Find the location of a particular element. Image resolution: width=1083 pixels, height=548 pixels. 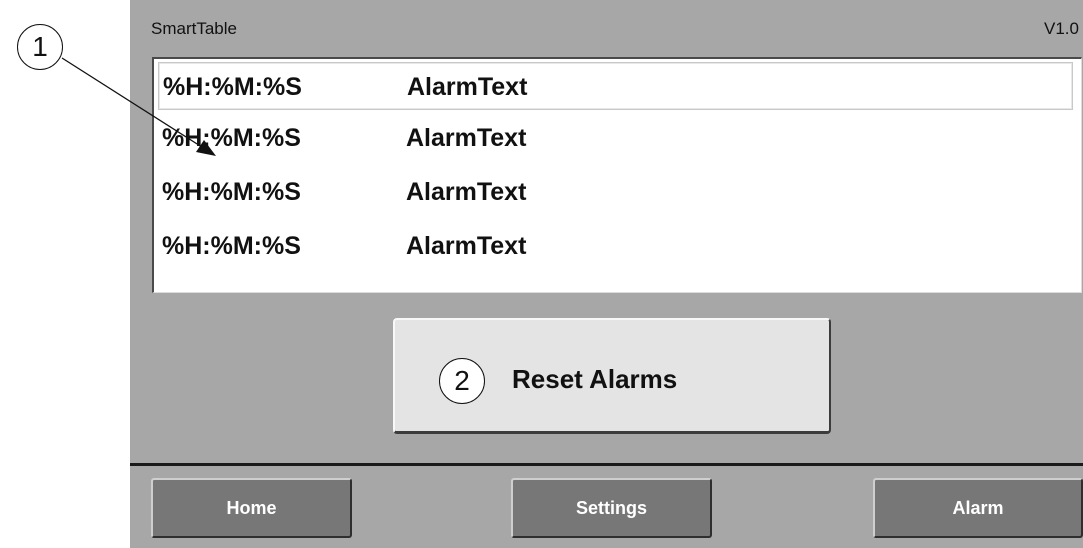

alarm-button: Alarm is located at coordinates (978, 508).